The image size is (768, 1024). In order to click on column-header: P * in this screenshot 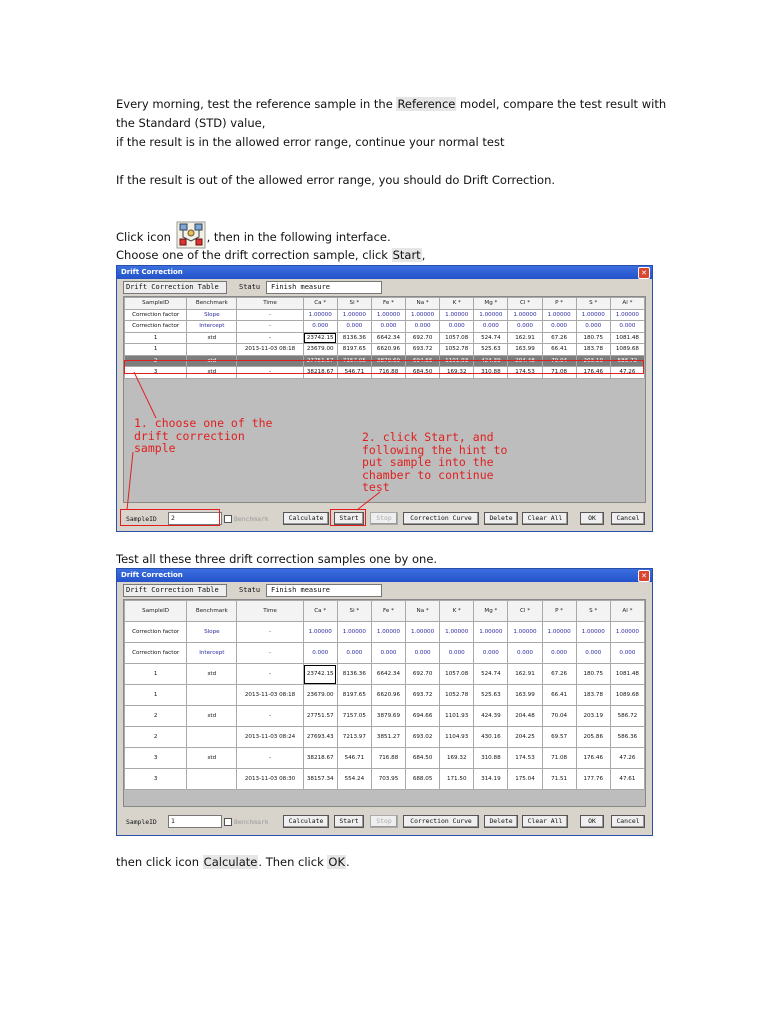, I will do `click(559, 611)`.